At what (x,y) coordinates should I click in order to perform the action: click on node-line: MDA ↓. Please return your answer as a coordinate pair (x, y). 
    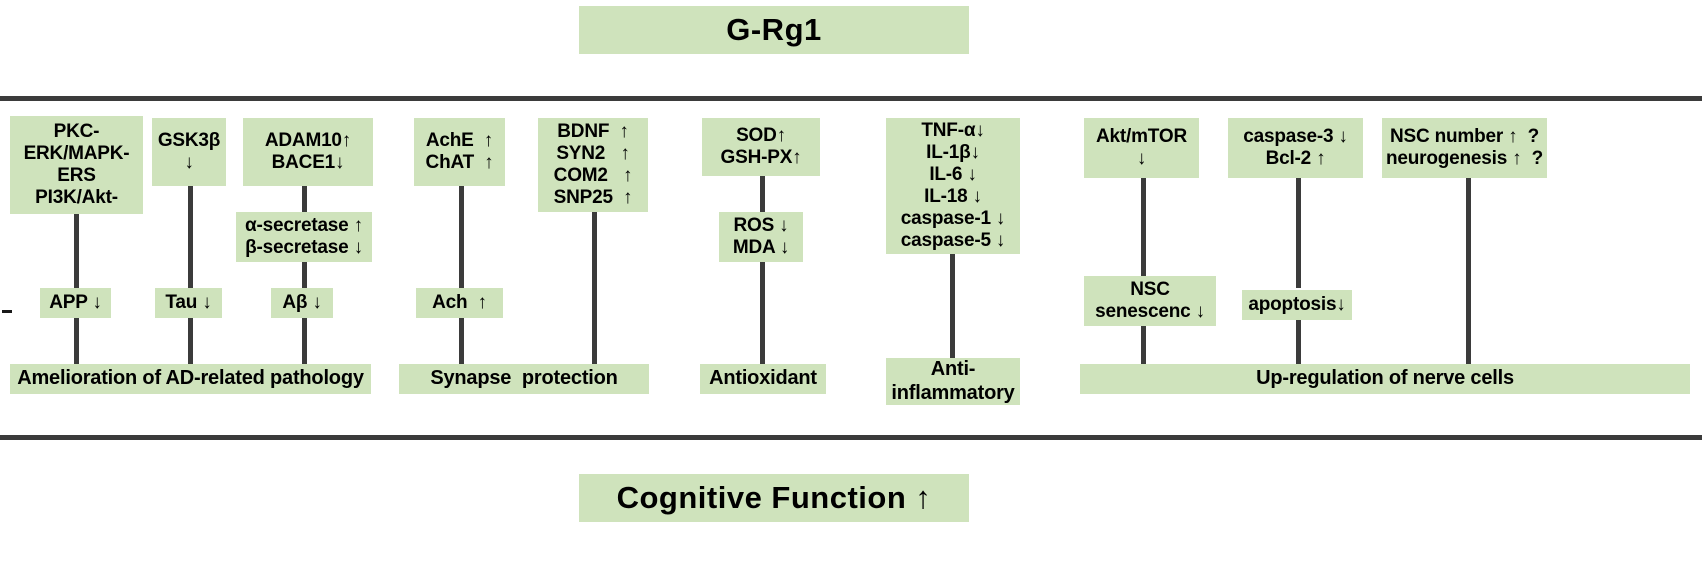
    Looking at the image, I should click on (761, 247).